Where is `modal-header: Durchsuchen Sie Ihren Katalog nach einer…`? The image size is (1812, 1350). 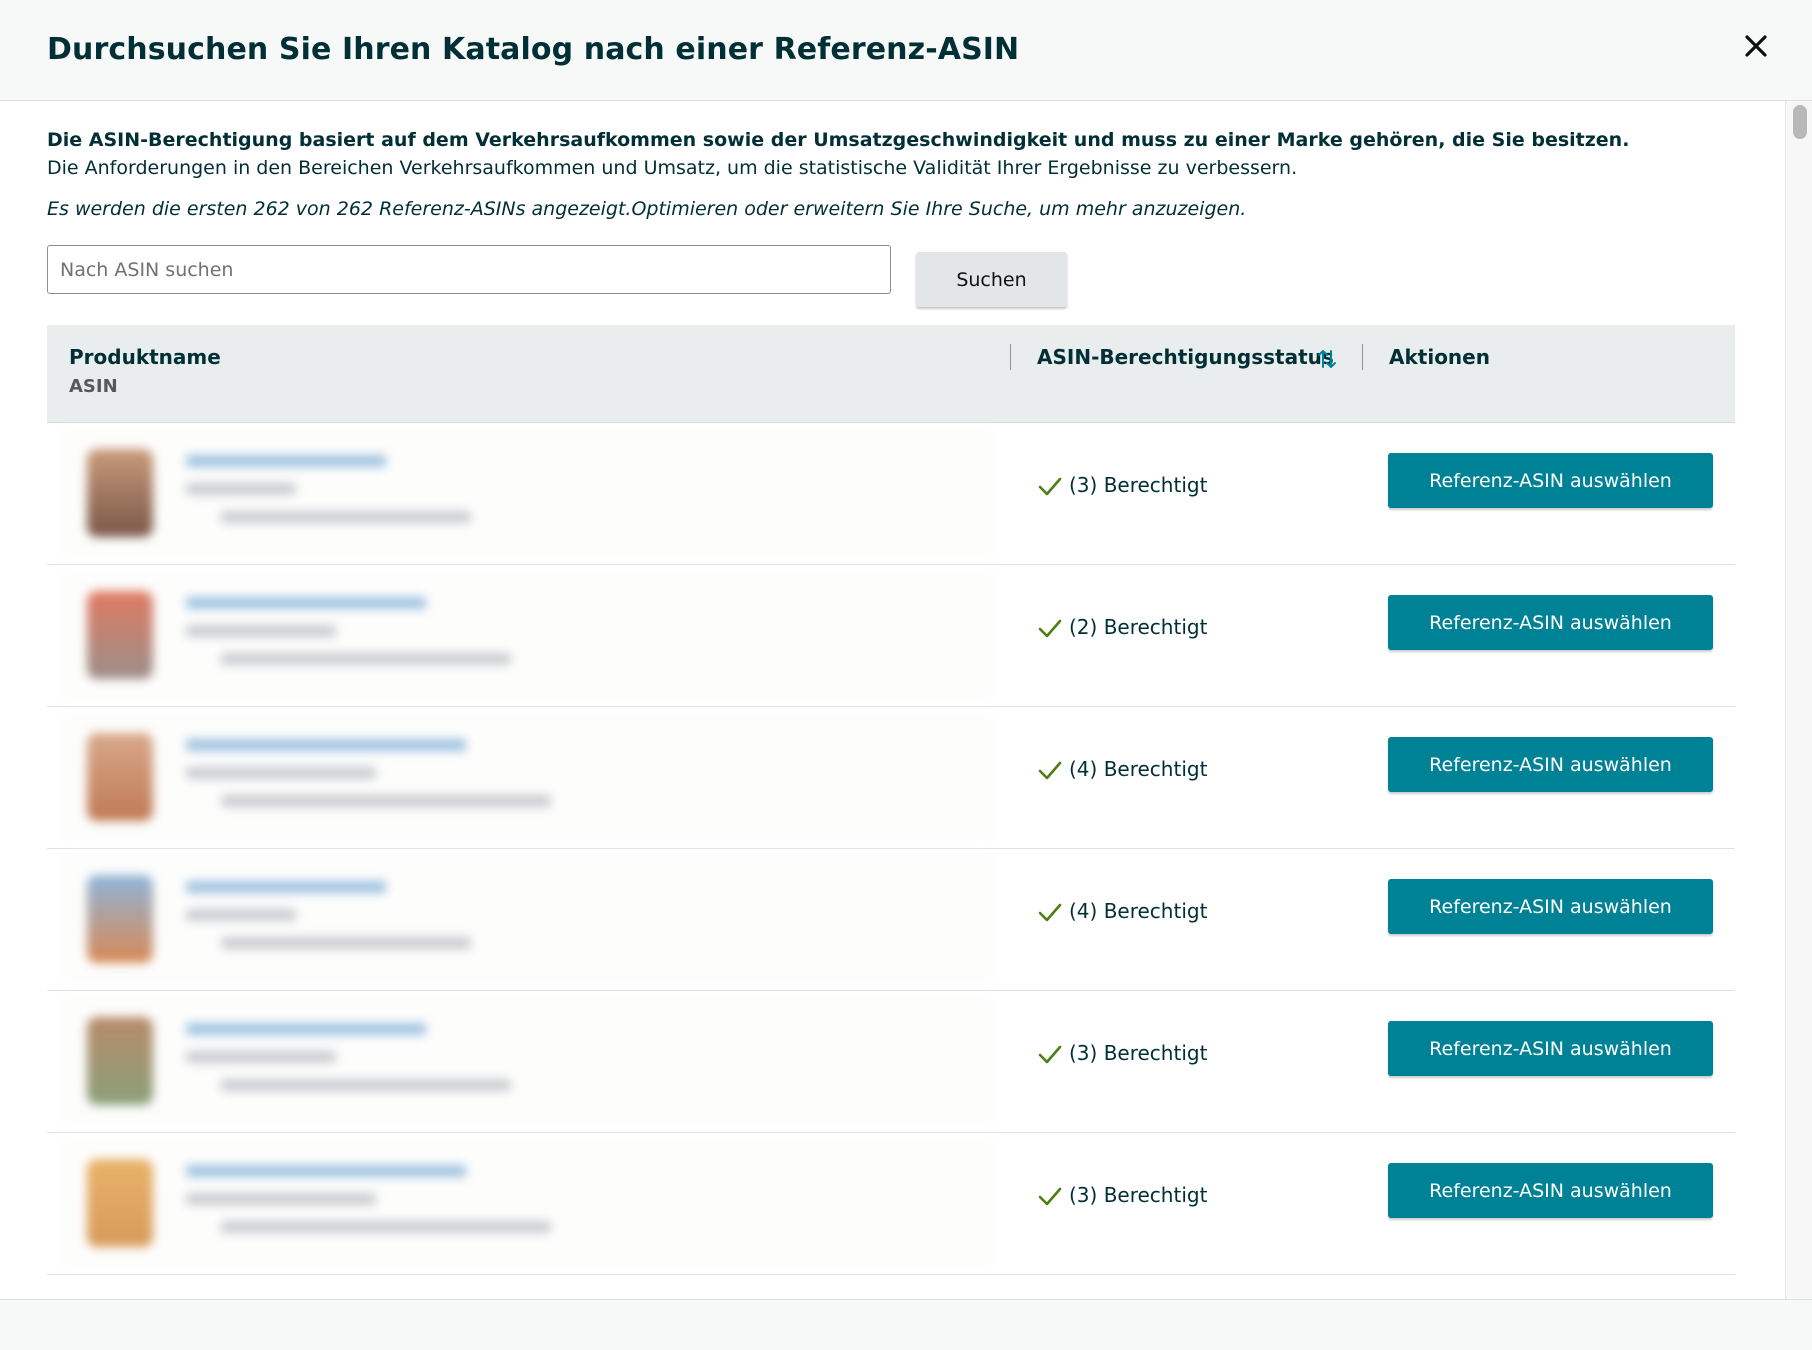
modal-header: Durchsuchen Sie Ihren Katalog nach einer… is located at coordinates (906, 50).